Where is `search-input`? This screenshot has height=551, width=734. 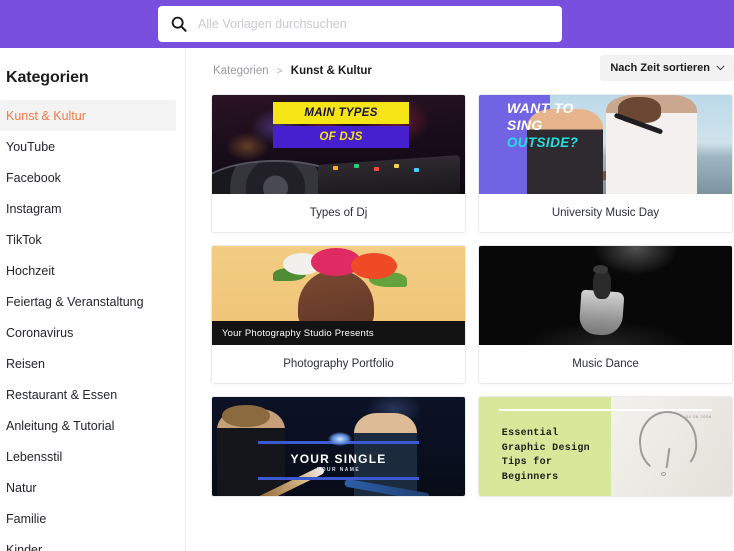 search-input is located at coordinates (374, 24).